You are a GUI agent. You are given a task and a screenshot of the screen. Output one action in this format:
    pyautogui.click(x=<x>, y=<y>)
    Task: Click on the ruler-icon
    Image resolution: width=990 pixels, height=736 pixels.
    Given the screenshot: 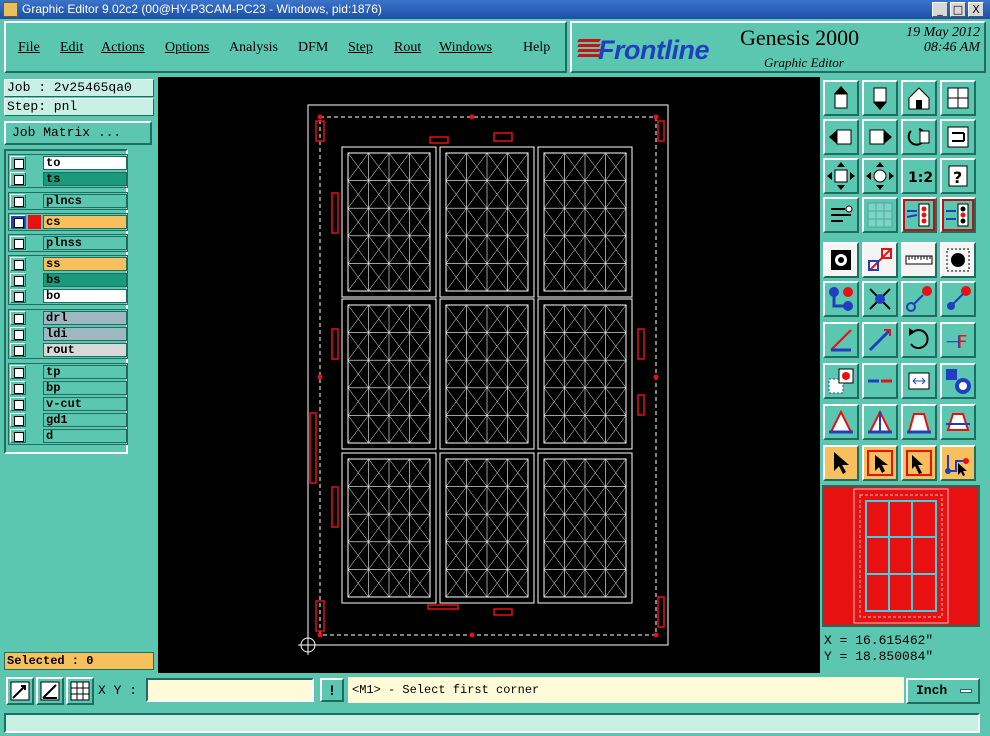 What is the action you would take?
    pyautogui.click(x=919, y=260)
    